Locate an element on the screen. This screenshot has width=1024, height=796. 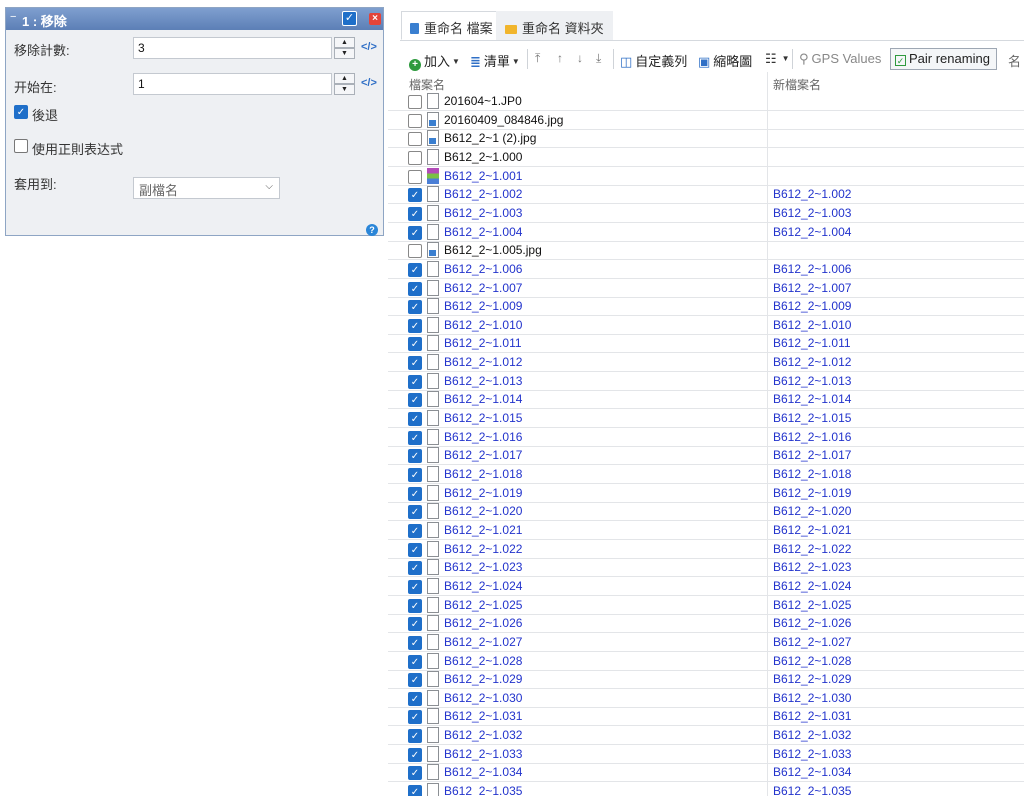
tab-rename-folders: 重命名 資料夾 is located at coordinates (554, 25).